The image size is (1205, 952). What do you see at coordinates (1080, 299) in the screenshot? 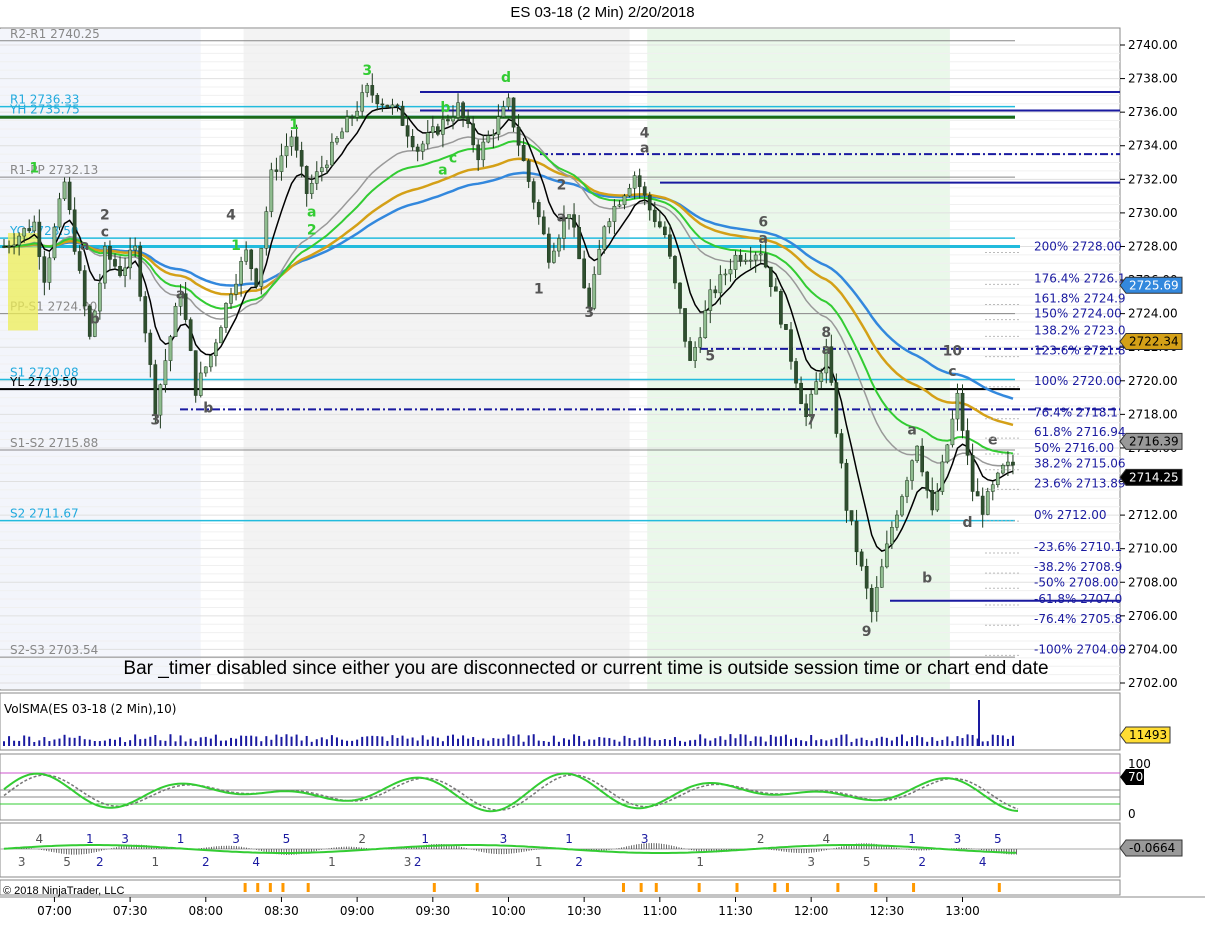
I see `fib-label: 161.8% 2724.9` at bounding box center [1080, 299].